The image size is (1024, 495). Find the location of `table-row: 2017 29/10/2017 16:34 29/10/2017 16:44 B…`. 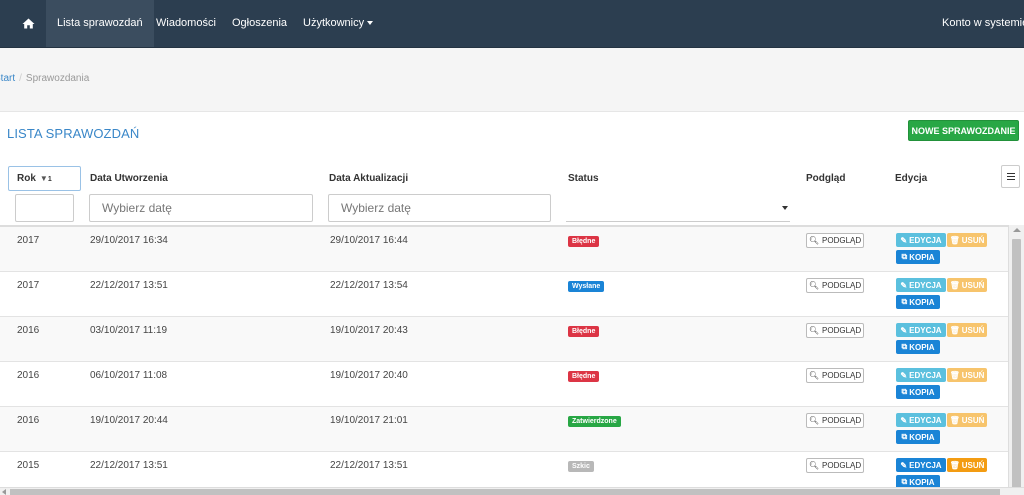

table-row: 2017 29/10/2017 16:34 29/10/2017 16:44 B… is located at coordinates (504, 249).